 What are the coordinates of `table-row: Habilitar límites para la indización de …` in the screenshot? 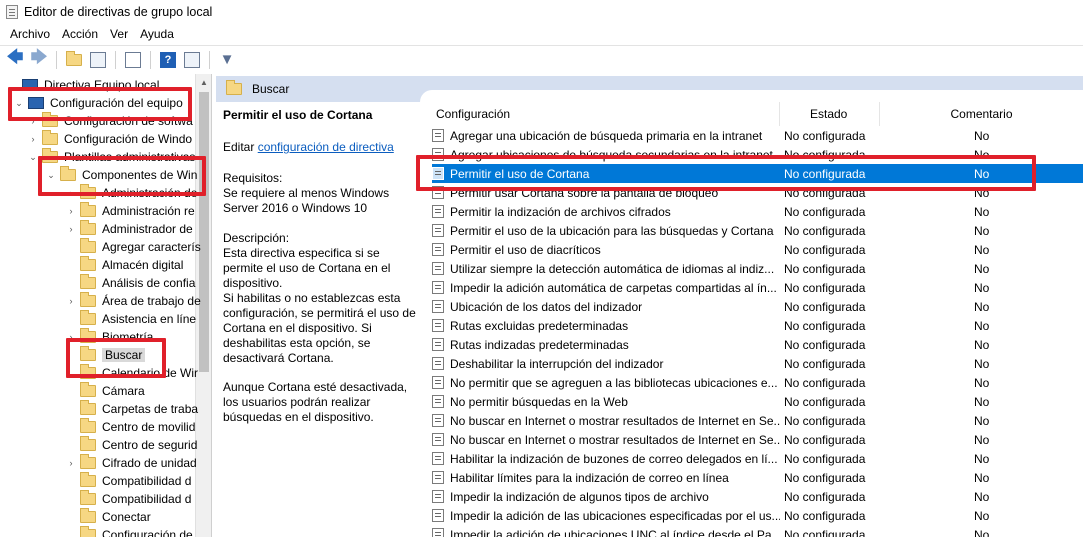 It's located at (757, 477).